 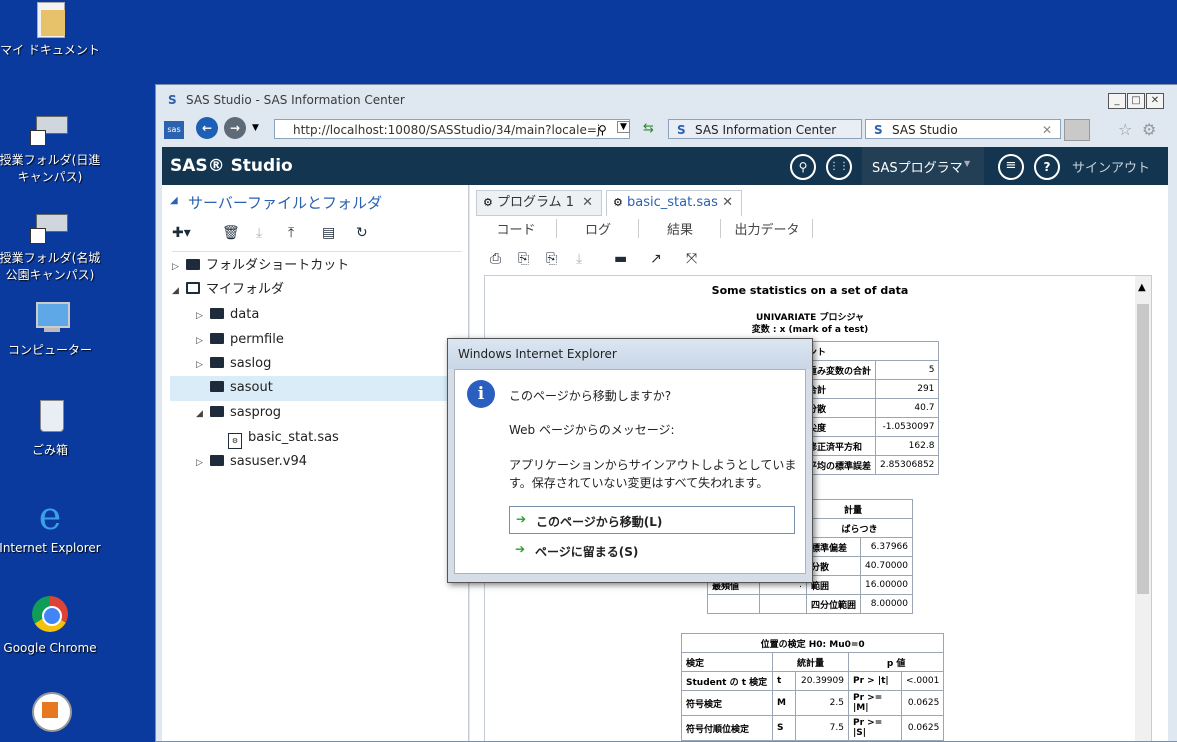 I want to click on scrollbar: ▲, so click(x=1143, y=508).